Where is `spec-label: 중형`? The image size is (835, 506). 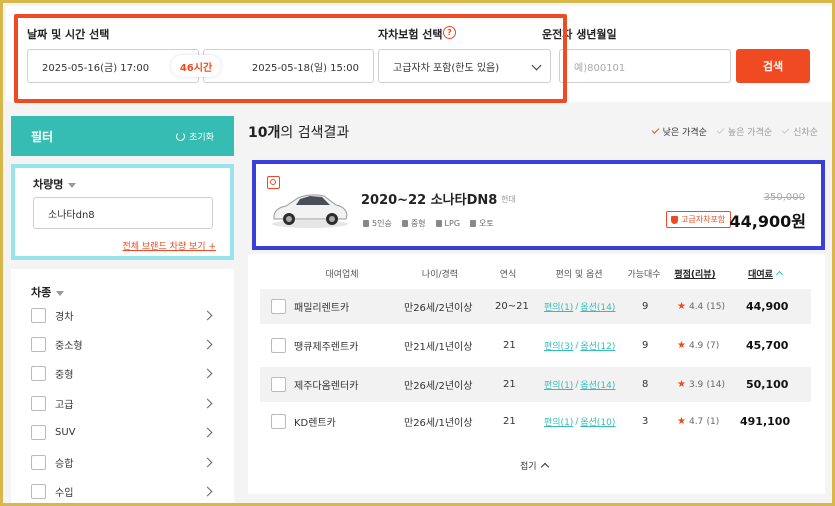
spec-label: 중형 is located at coordinates (418, 223).